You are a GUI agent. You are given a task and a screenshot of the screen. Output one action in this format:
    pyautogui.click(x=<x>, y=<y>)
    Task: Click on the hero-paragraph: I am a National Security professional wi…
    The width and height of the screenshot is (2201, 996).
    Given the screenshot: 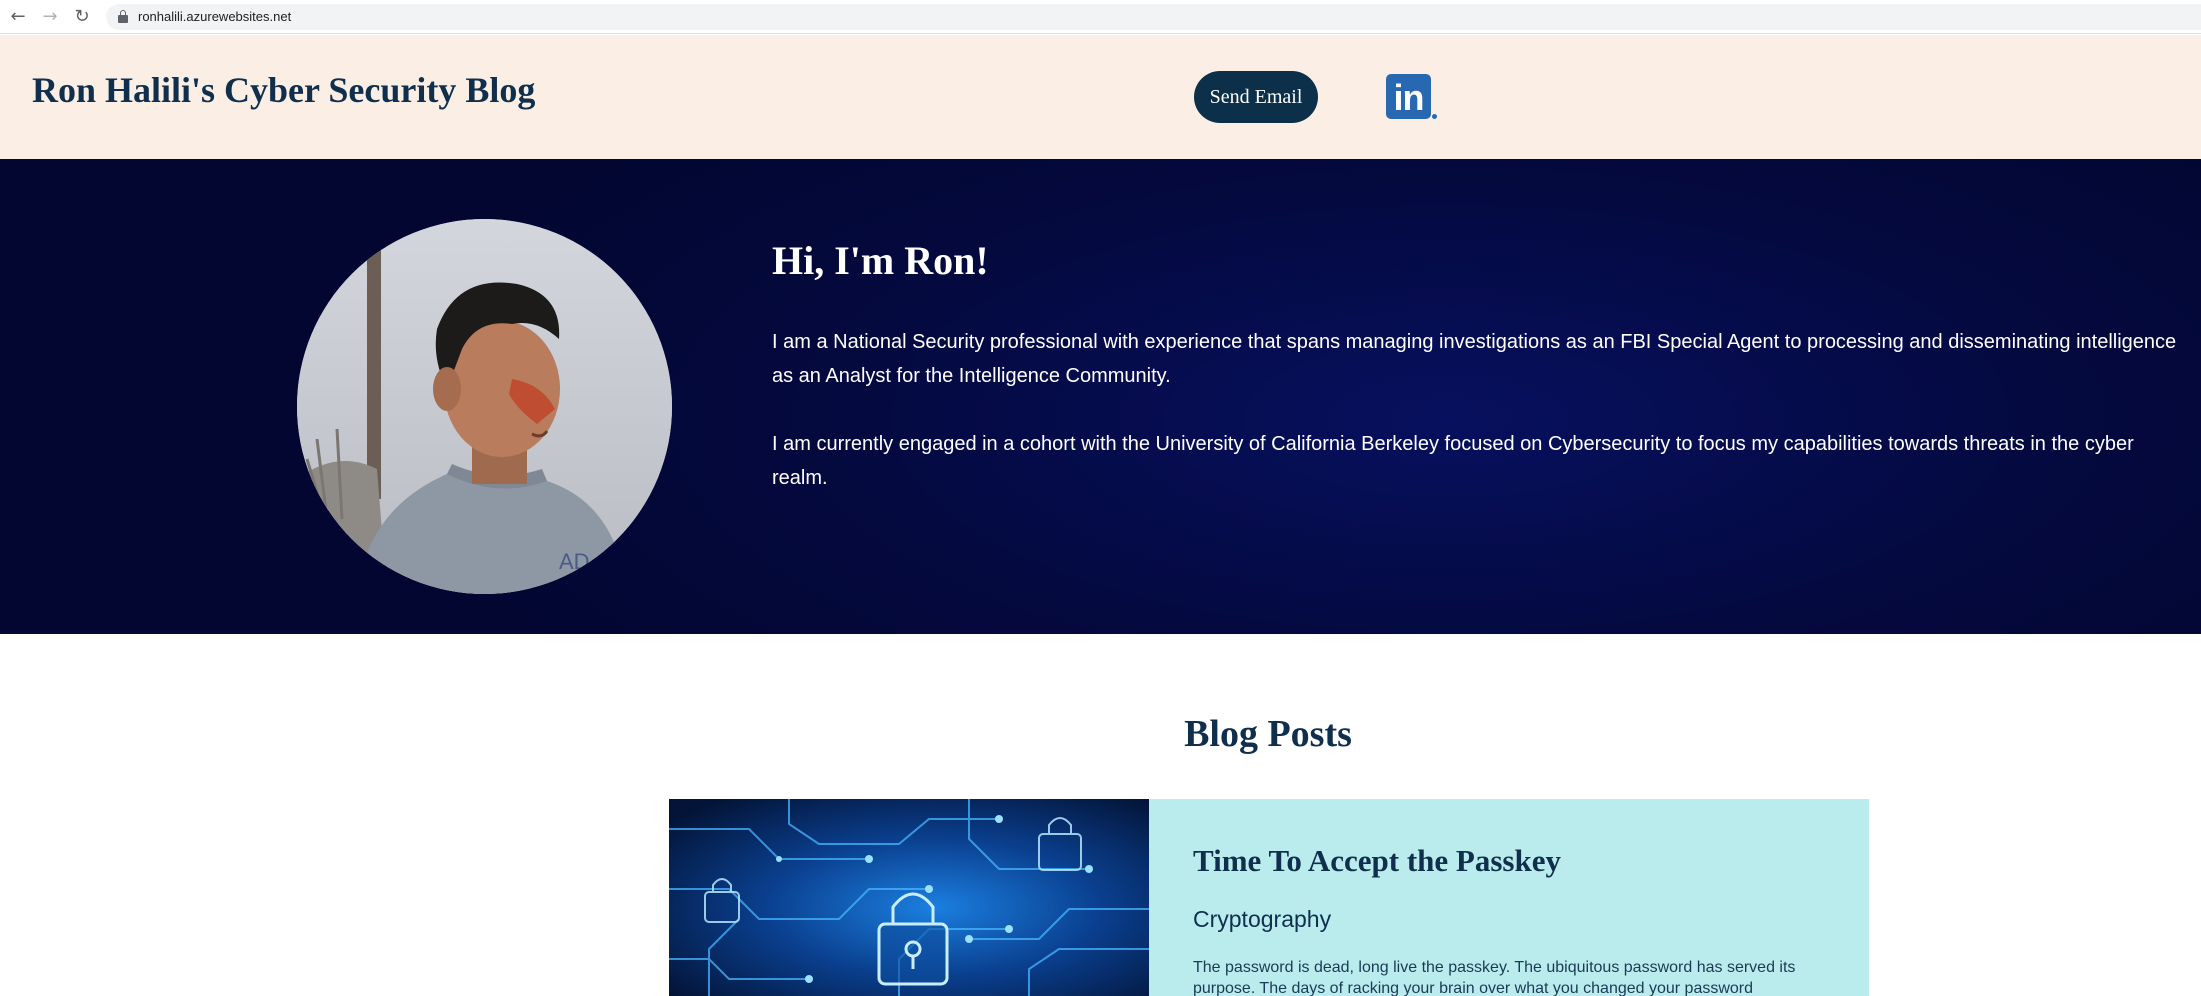 What is the action you would take?
    pyautogui.click(x=1474, y=359)
    